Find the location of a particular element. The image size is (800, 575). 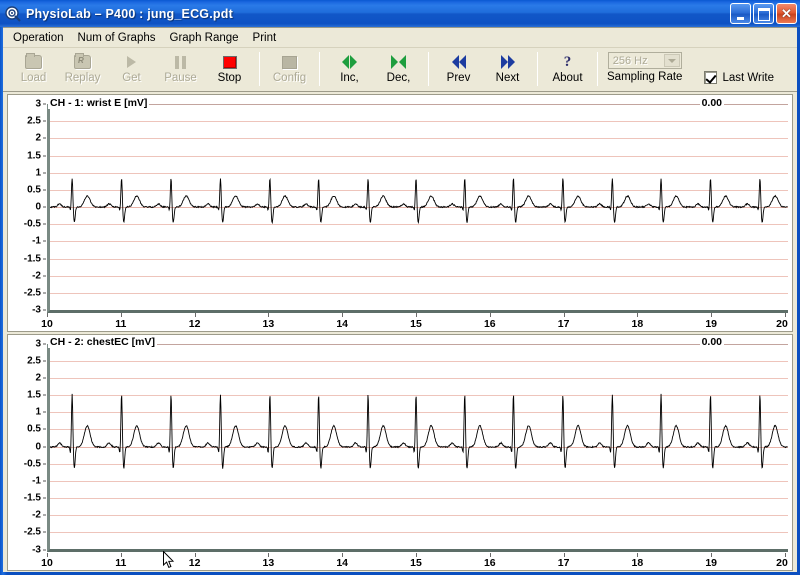

dec-button: Dec, is located at coordinates (398, 70).